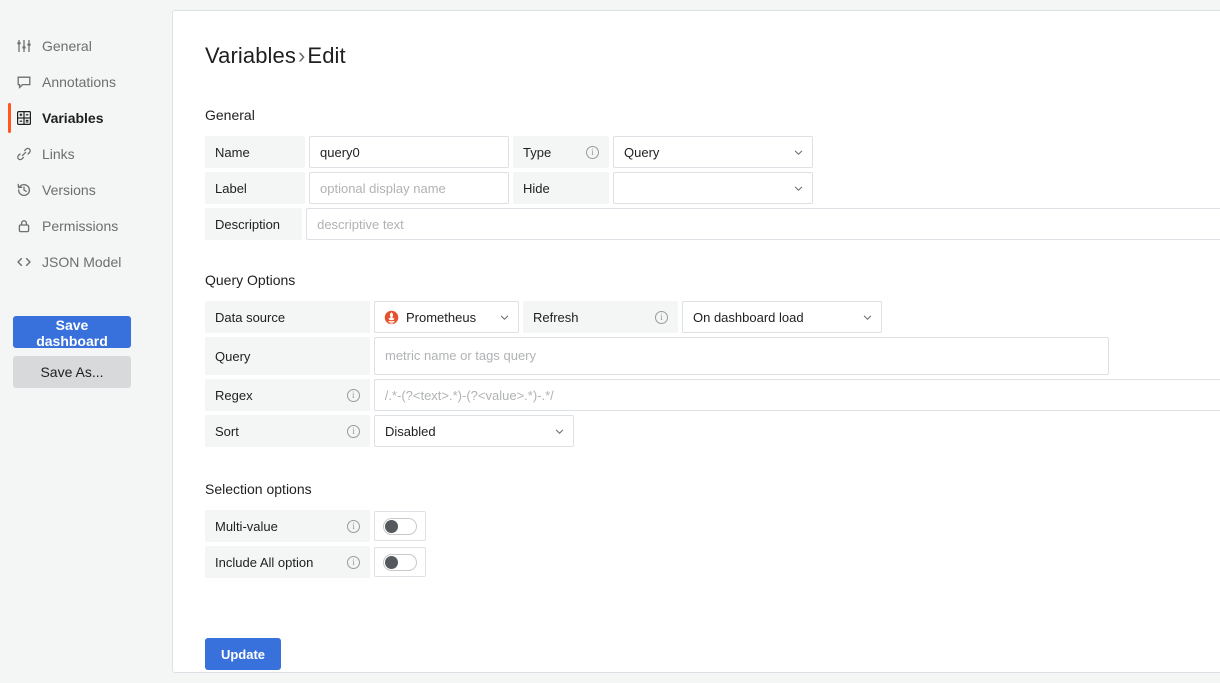  What do you see at coordinates (24, 262) in the screenshot?
I see `code-icon` at bounding box center [24, 262].